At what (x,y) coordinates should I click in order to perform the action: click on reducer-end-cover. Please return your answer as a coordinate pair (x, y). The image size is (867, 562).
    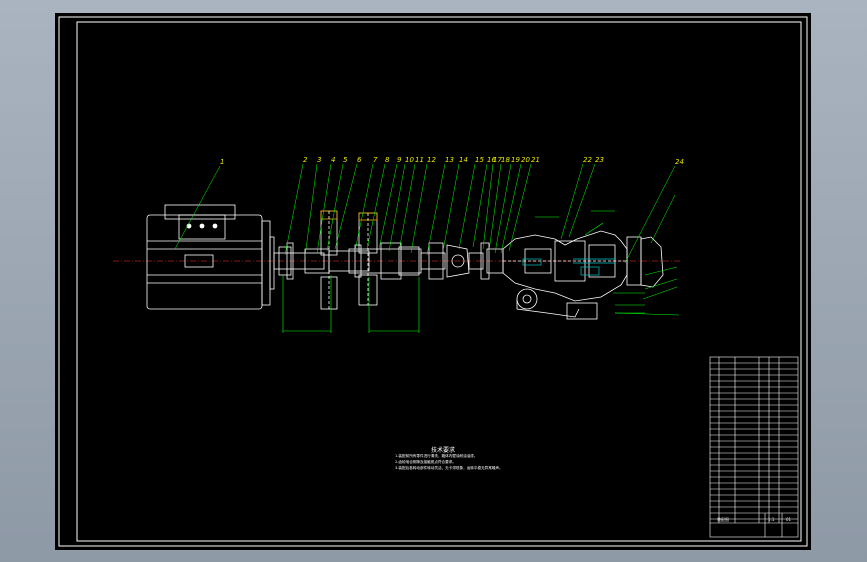
    Looking at the image, I should click on (645, 262).